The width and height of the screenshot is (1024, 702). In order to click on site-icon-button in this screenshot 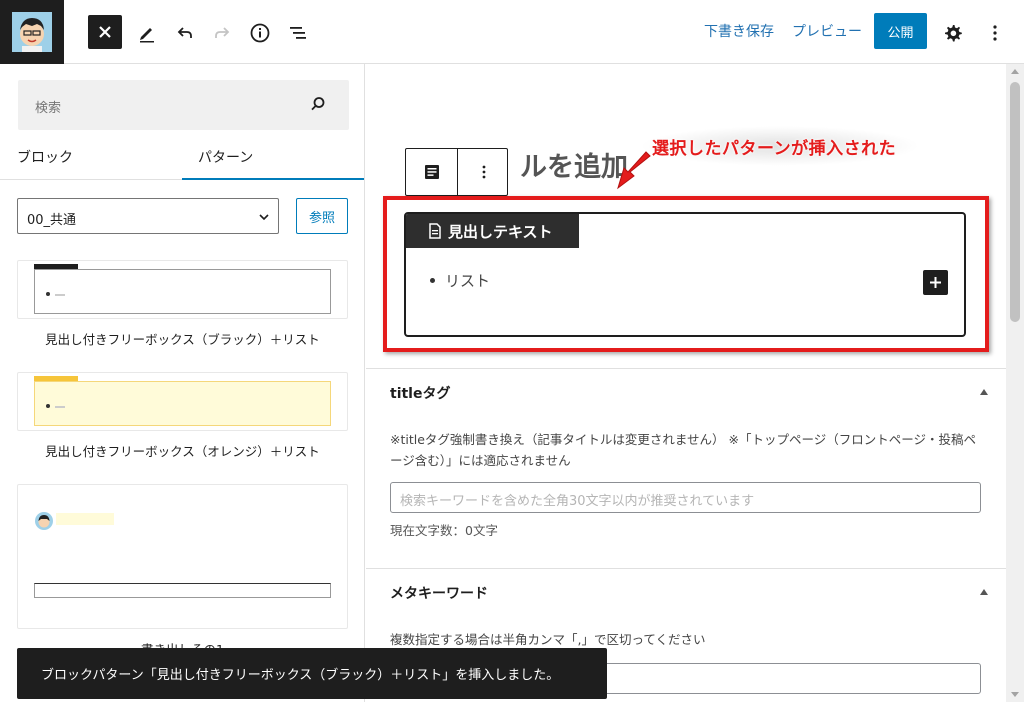, I will do `click(32, 32)`.